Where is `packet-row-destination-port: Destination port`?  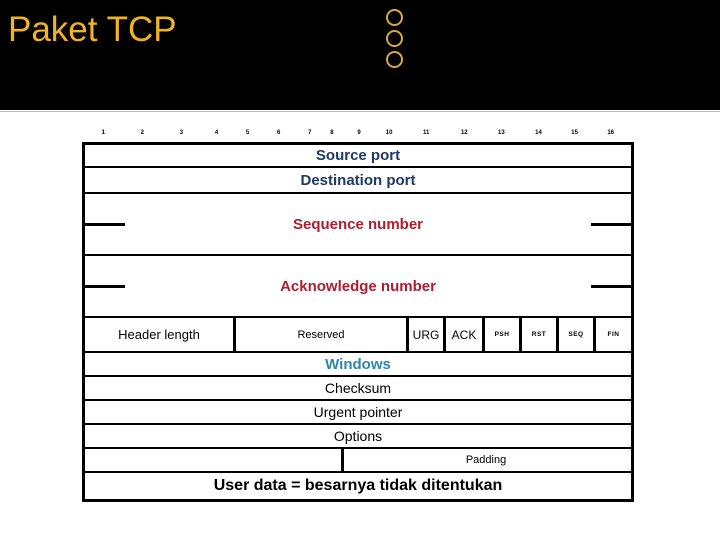 packet-row-destination-port: Destination port is located at coordinates (358, 181).